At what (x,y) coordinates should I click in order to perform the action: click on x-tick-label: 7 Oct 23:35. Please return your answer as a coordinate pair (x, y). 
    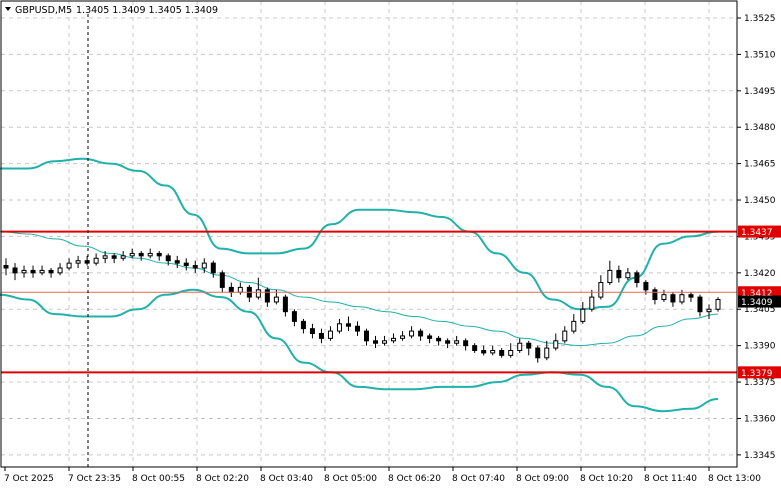
    Looking at the image, I should click on (94, 479).